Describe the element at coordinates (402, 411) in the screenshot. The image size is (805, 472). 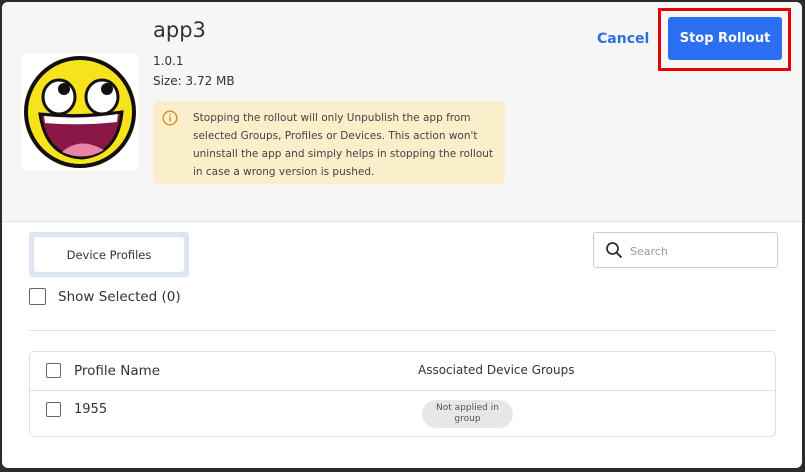
I see `table-row: 1955 Not applied in group` at that location.